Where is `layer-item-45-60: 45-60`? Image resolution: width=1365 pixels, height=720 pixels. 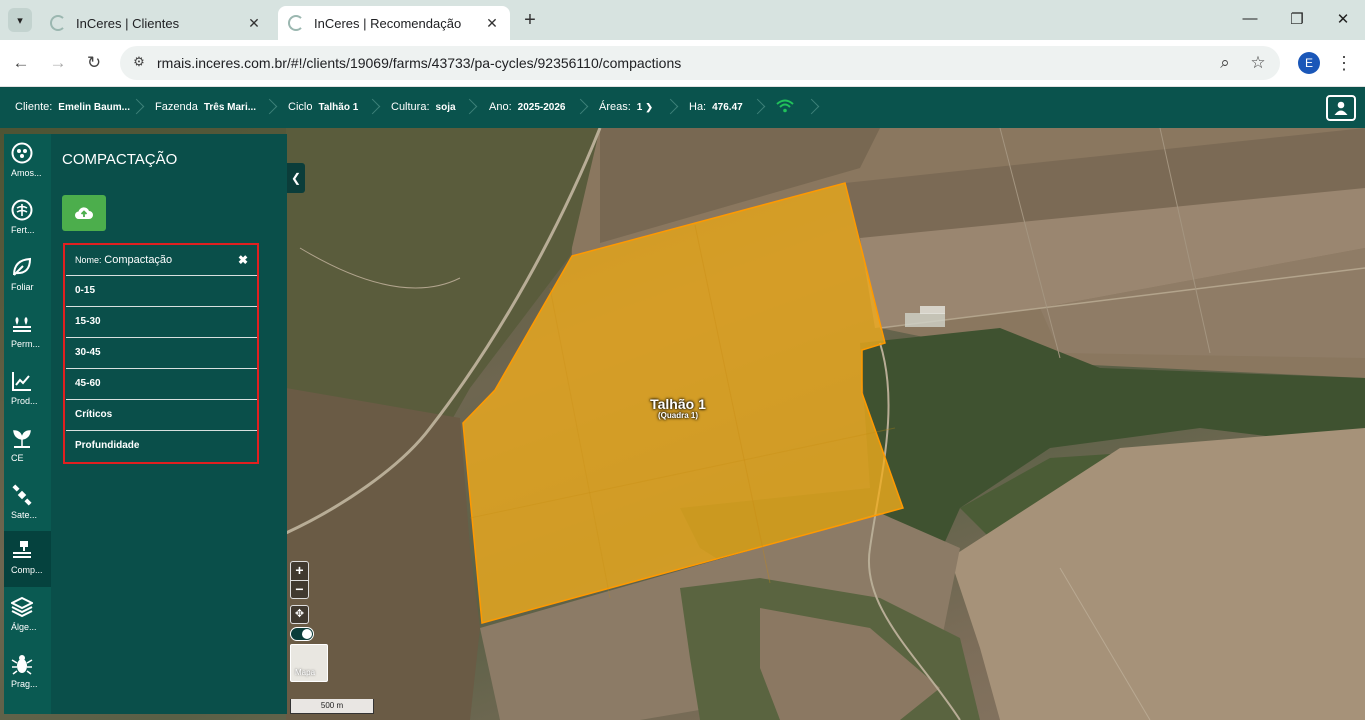
layer-item-45-60: 45-60 is located at coordinates (161, 384).